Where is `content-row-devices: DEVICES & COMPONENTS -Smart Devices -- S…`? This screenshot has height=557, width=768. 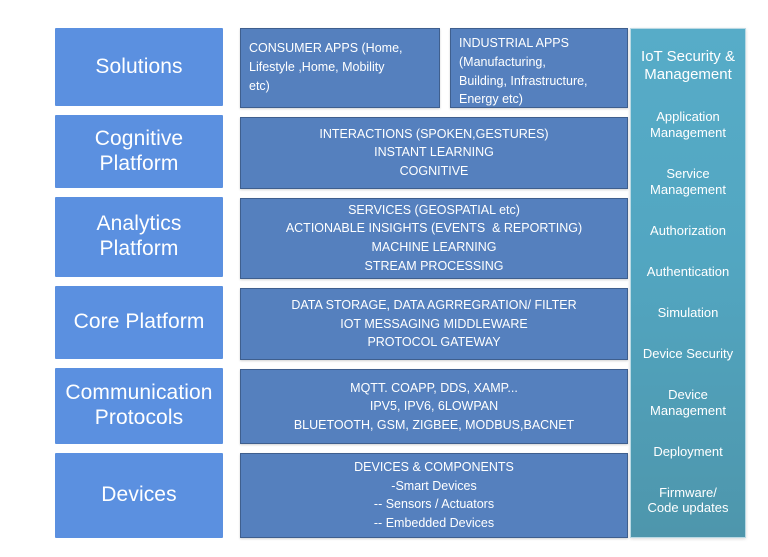 content-row-devices: DEVICES & COMPONENTS -Smart Devices -- S… is located at coordinates (434, 495).